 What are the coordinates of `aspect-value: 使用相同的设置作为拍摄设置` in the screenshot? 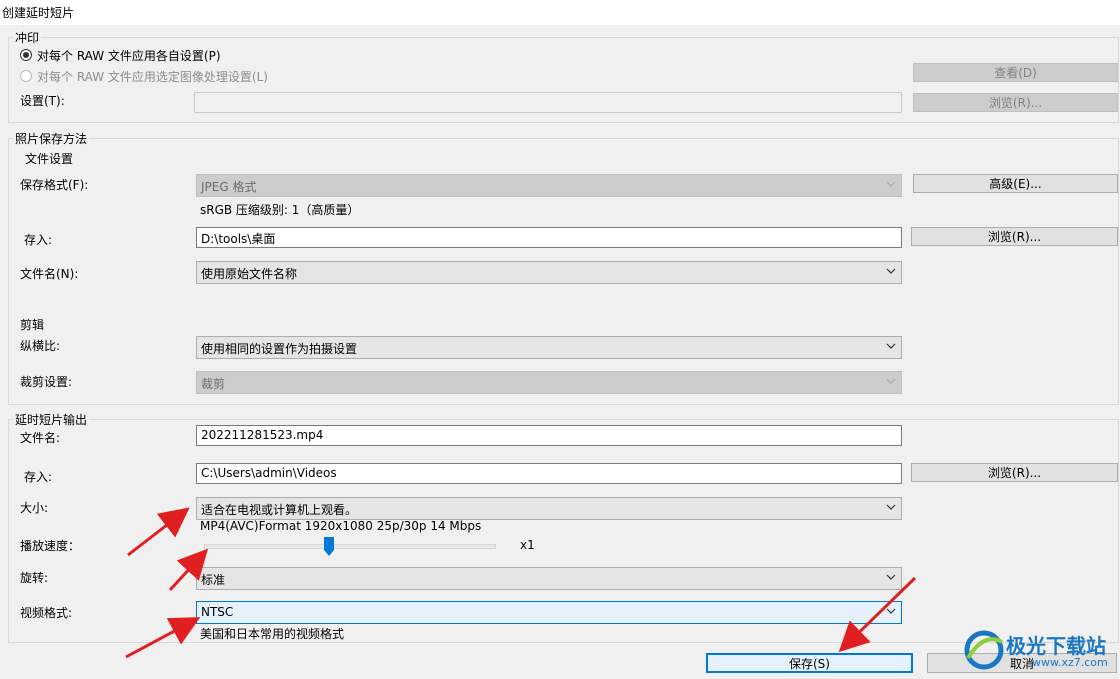 It's located at (279, 349).